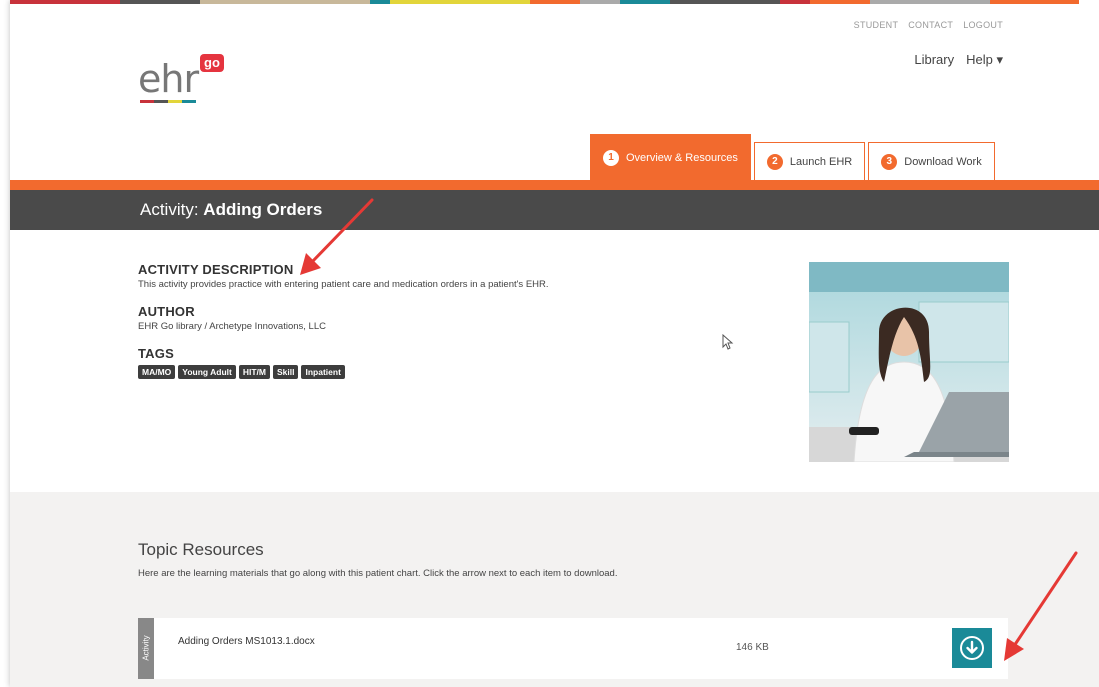  I want to click on tab-overview-resources: 1 Overview & Resources, so click(670, 157).